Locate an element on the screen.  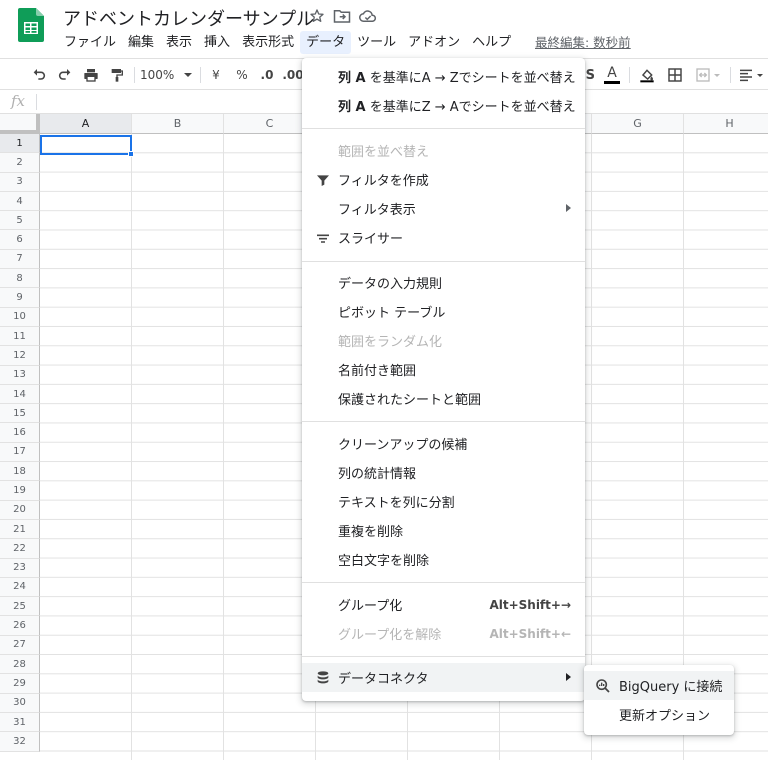
borders-icon is located at coordinates (675, 75).